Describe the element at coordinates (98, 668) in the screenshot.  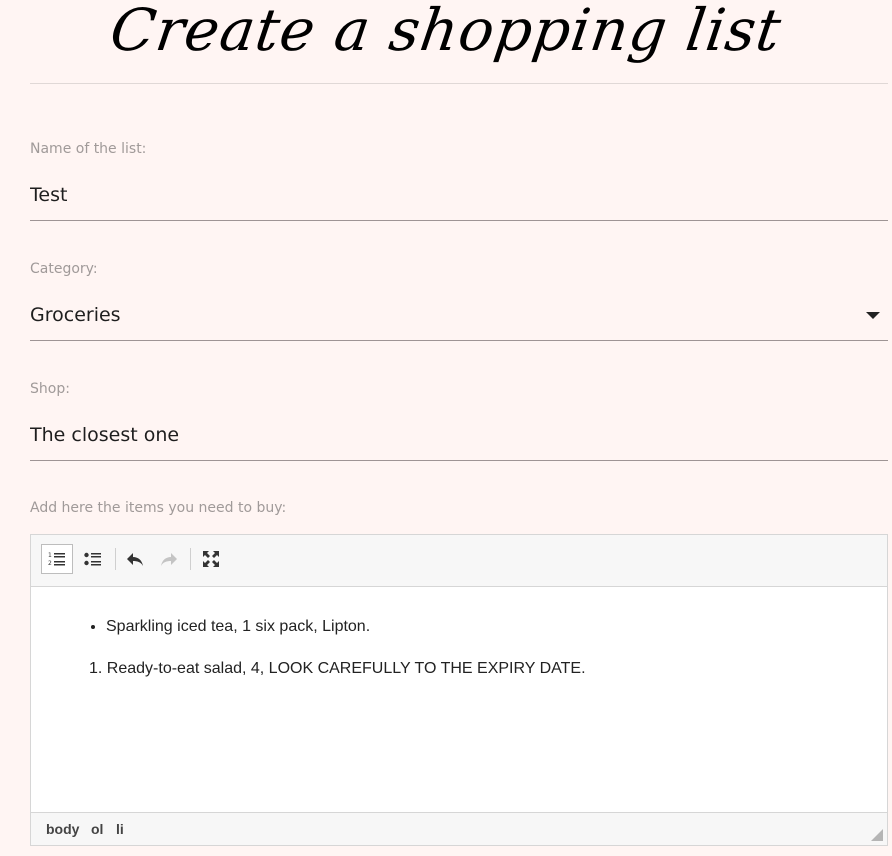
I see `list-item-number: 1.` at that location.